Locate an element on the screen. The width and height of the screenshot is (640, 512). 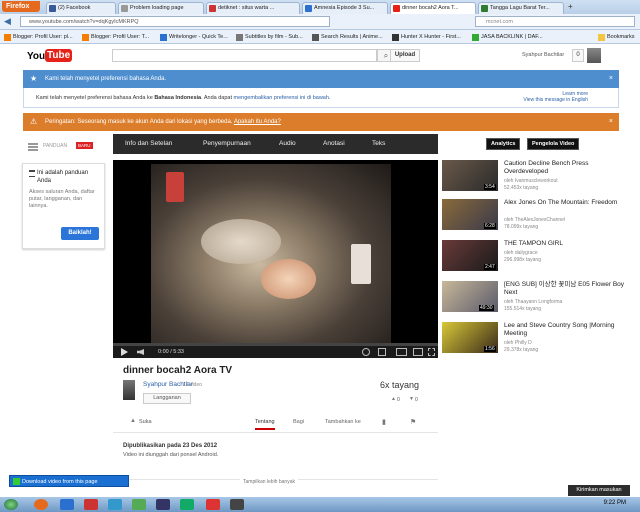
channel-video-count: 17 video is located at coordinates (192, 385).